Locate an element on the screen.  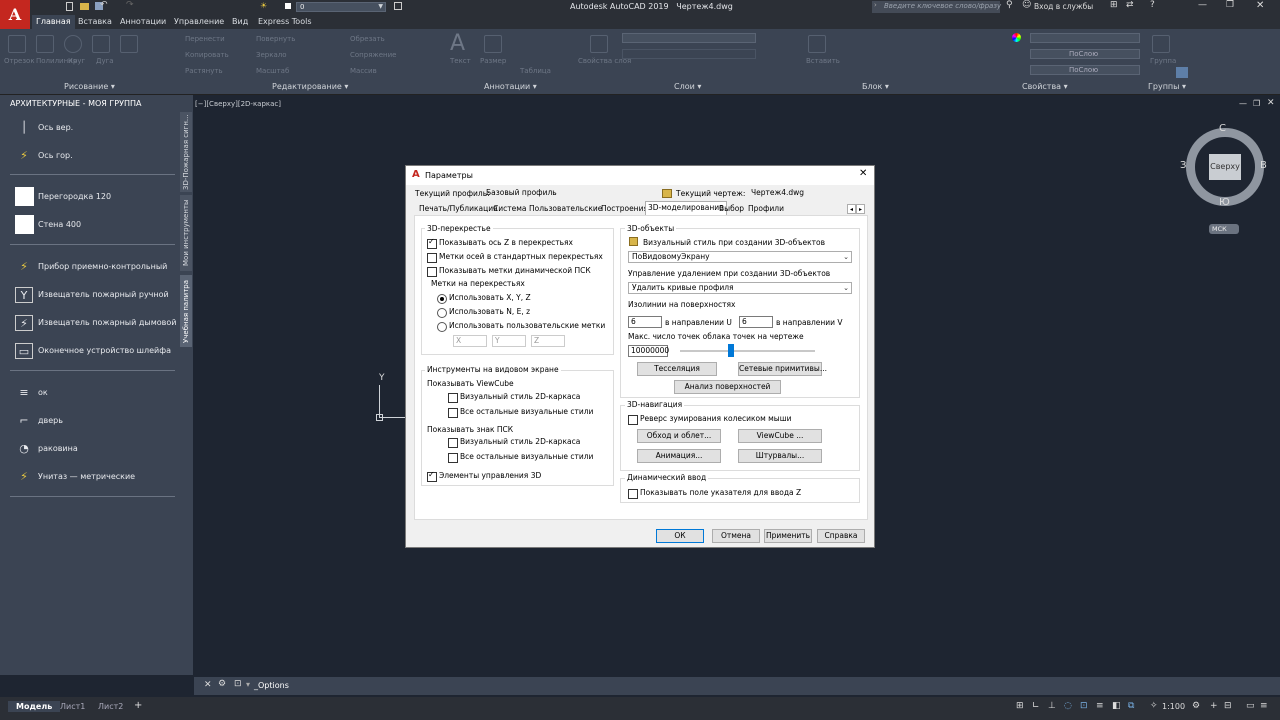
redo-icon: ↷ is located at coordinates (130, 5).